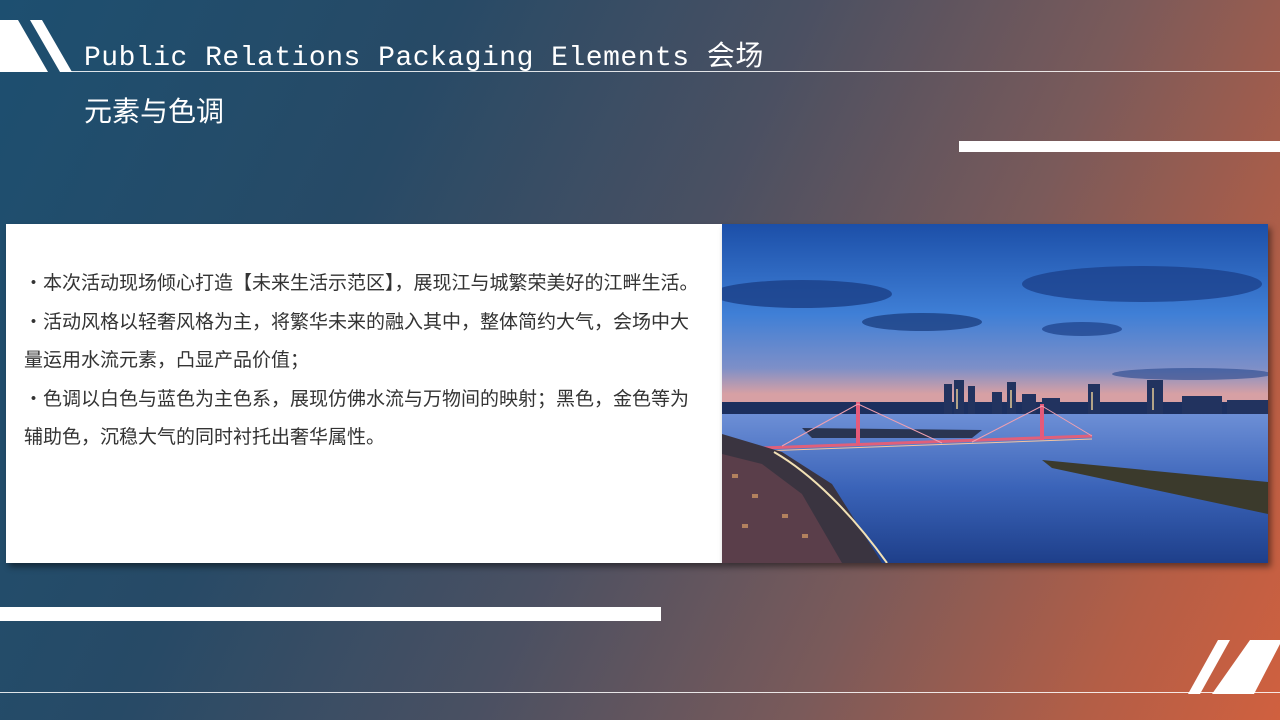  Describe the element at coordinates (670, 71) in the screenshot. I see `header-divider` at that location.